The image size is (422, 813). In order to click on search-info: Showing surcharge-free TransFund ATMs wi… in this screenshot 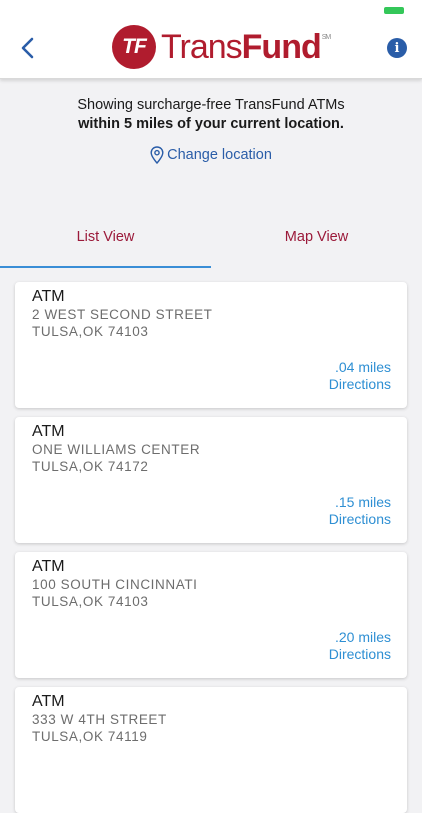, I will do `click(211, 115)`.